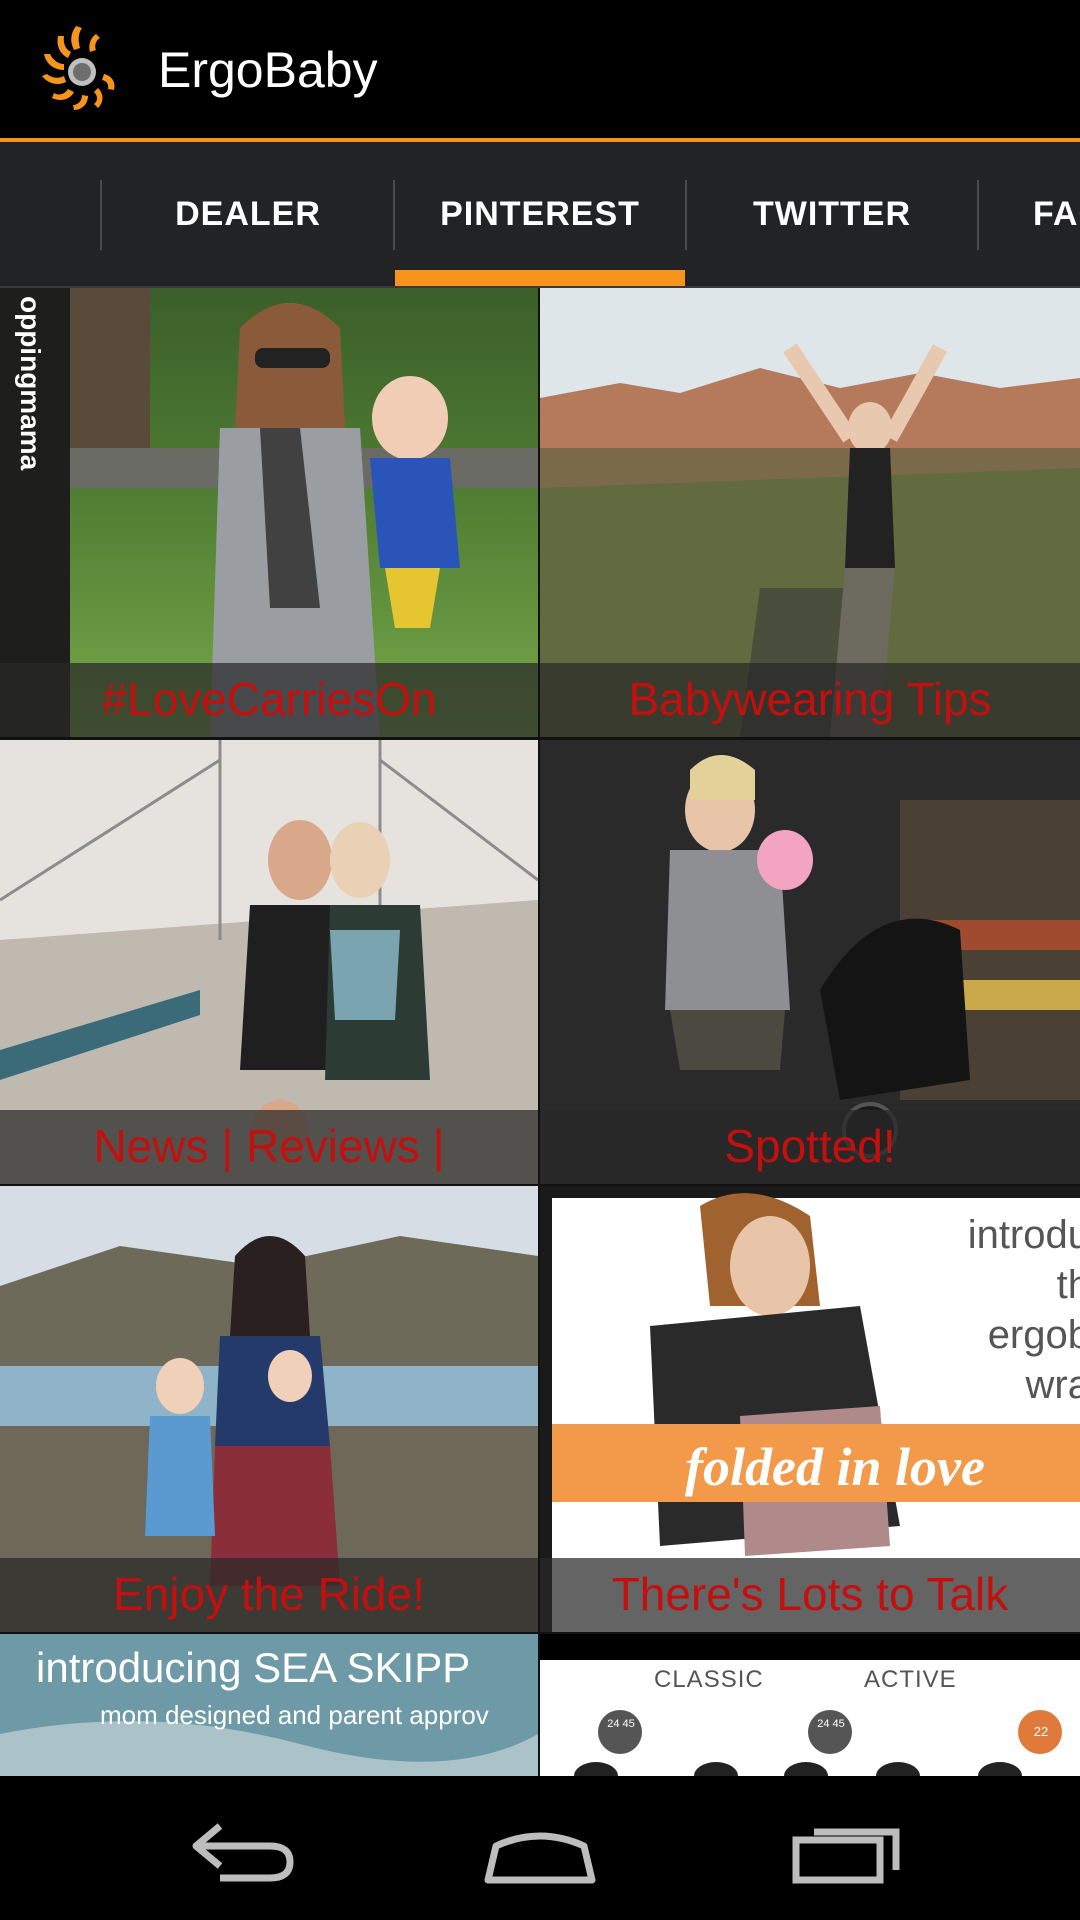  Describe the element at coordinates (269, 962) in the screenshot. I see `pin-tile: News | Reviews |` at that location.